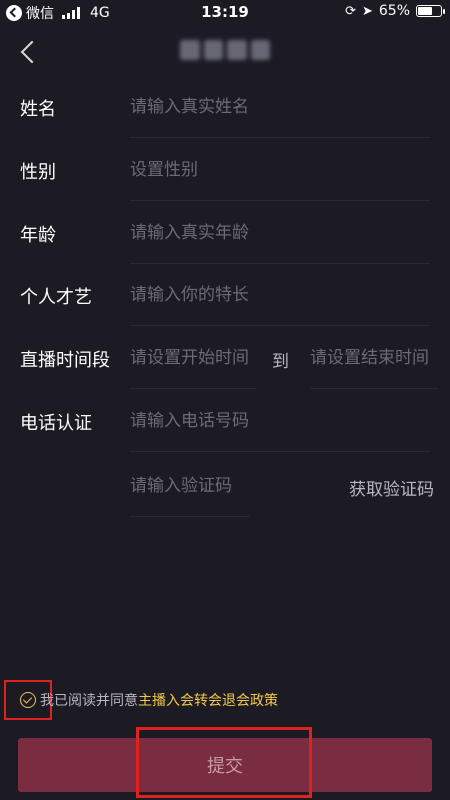 This screenshot has height=800, width=450. I want to click on end-time-input, so click(374, 358).